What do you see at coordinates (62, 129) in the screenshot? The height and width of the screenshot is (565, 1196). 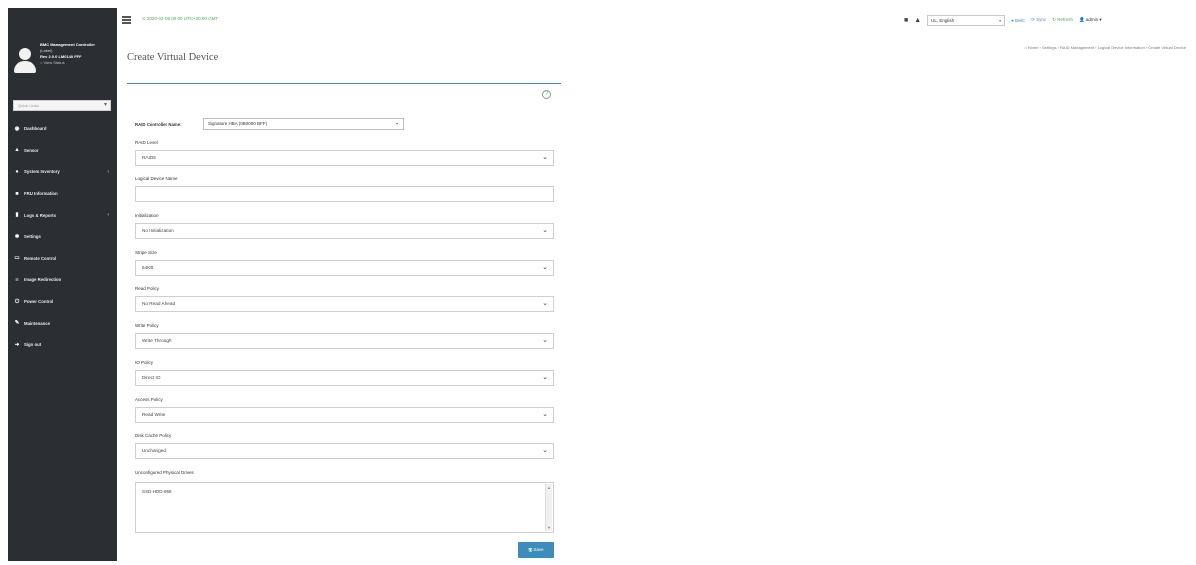 I see `sidebar-item-dashboard: ◉ Dashboard` at bounding box center [62, 129].